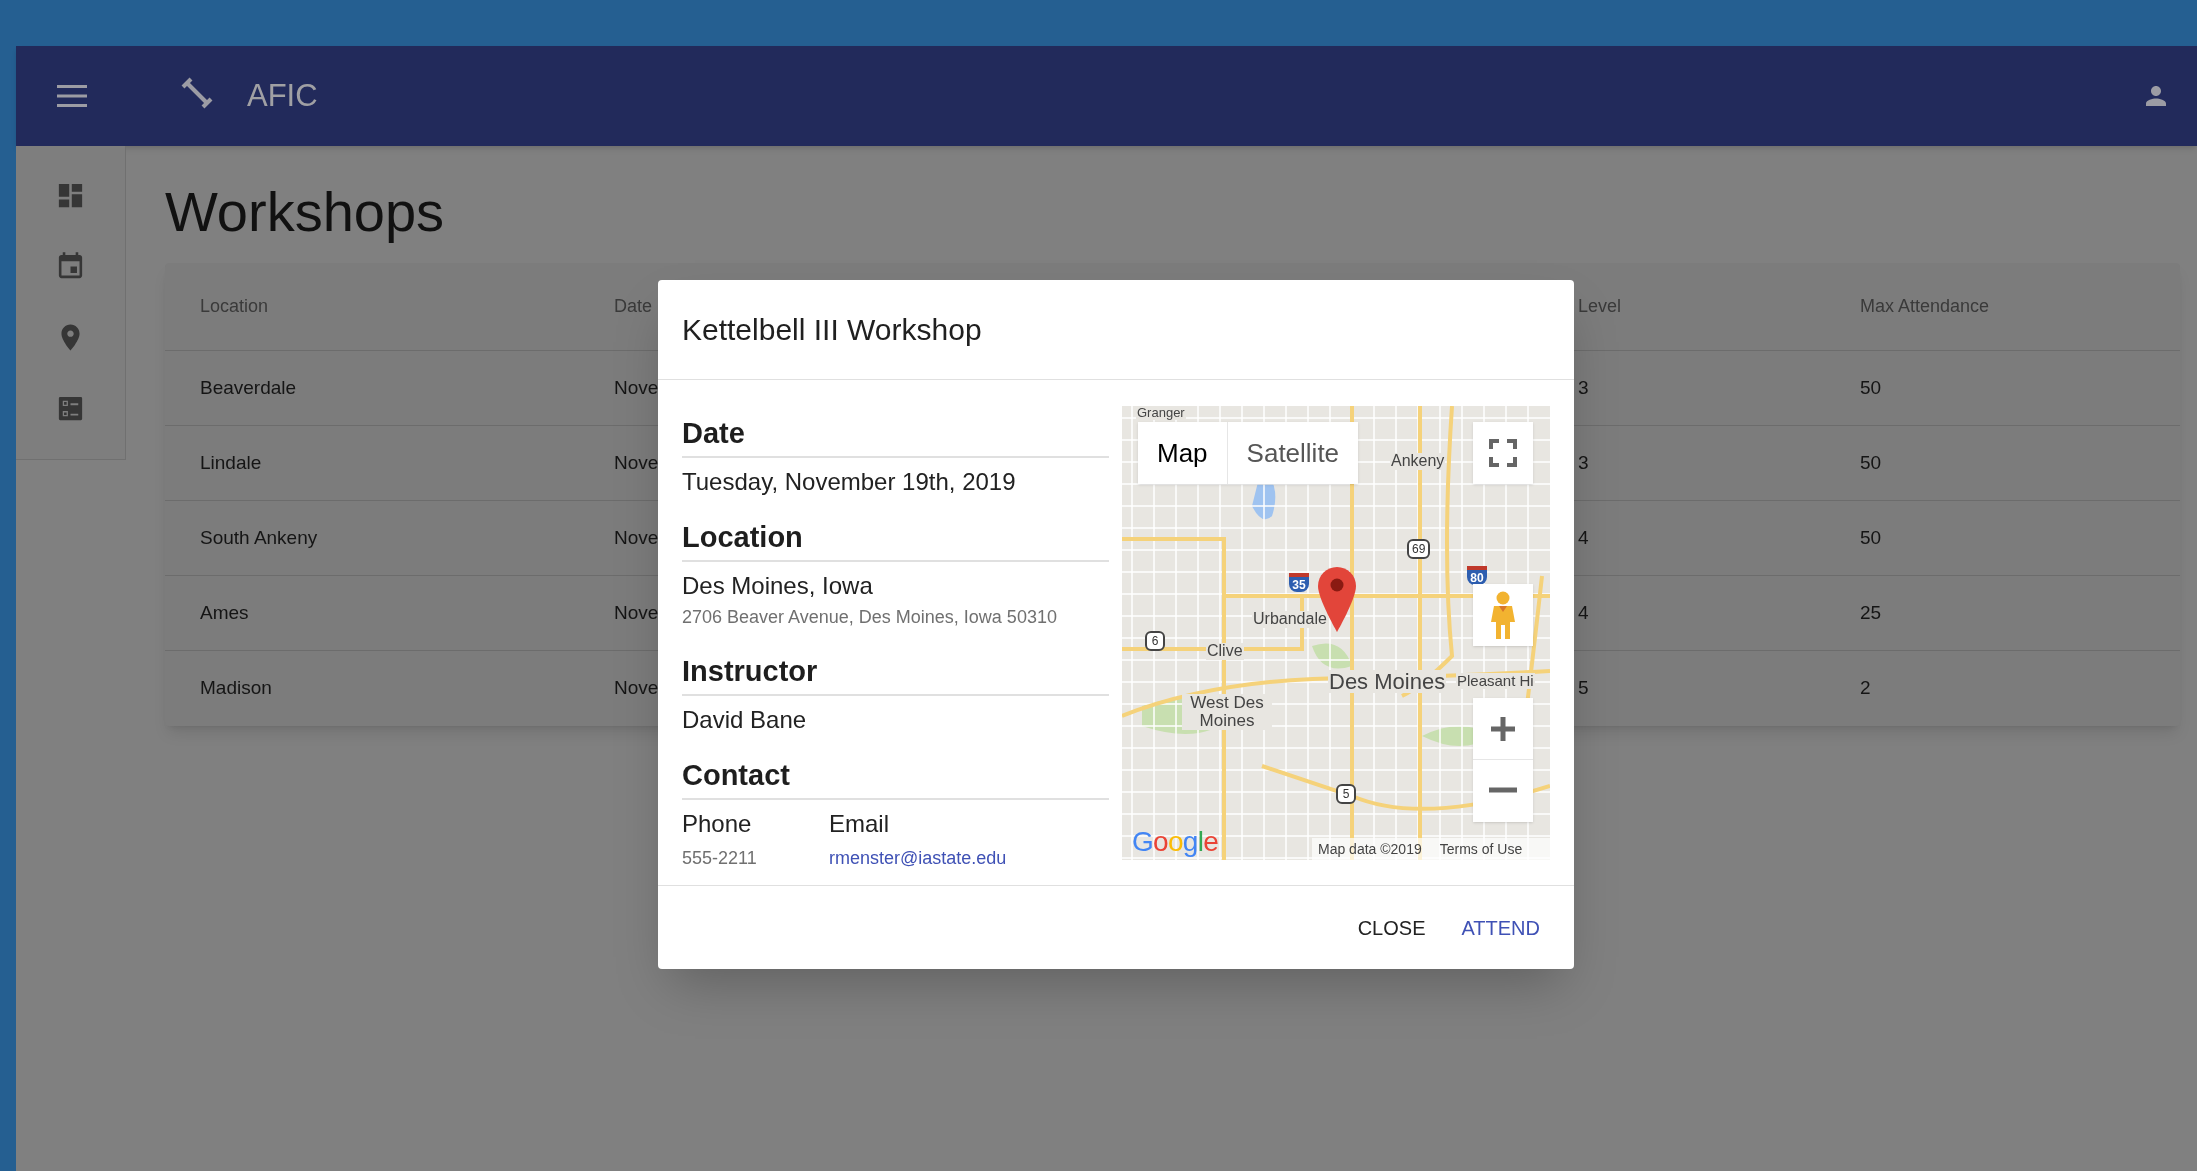 The width and height of the screenshot is (2197, 1171). Describe the element at coordinates (1391, 927) in the screenshot. I see `dialog-button: CLOSE` at that location.